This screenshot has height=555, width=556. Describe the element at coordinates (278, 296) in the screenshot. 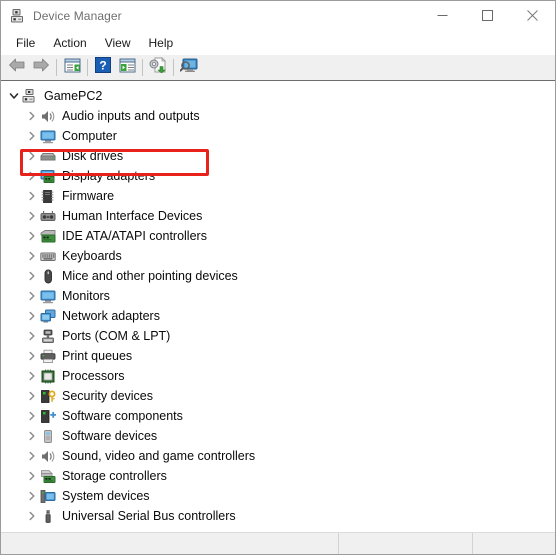

I see `tree-row-monitors: Monitors` at that location.